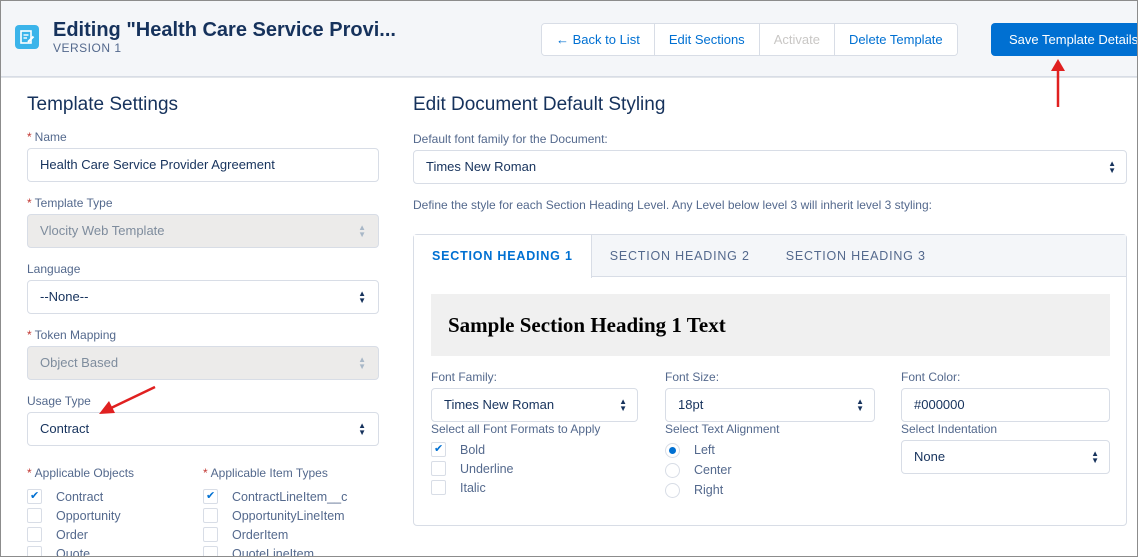 This screenshot has height=557, width=1138. Describe the element at coordinates (72, 335) in the screenshot. I see `token-mapping-label: * Token Mapping` at that location.